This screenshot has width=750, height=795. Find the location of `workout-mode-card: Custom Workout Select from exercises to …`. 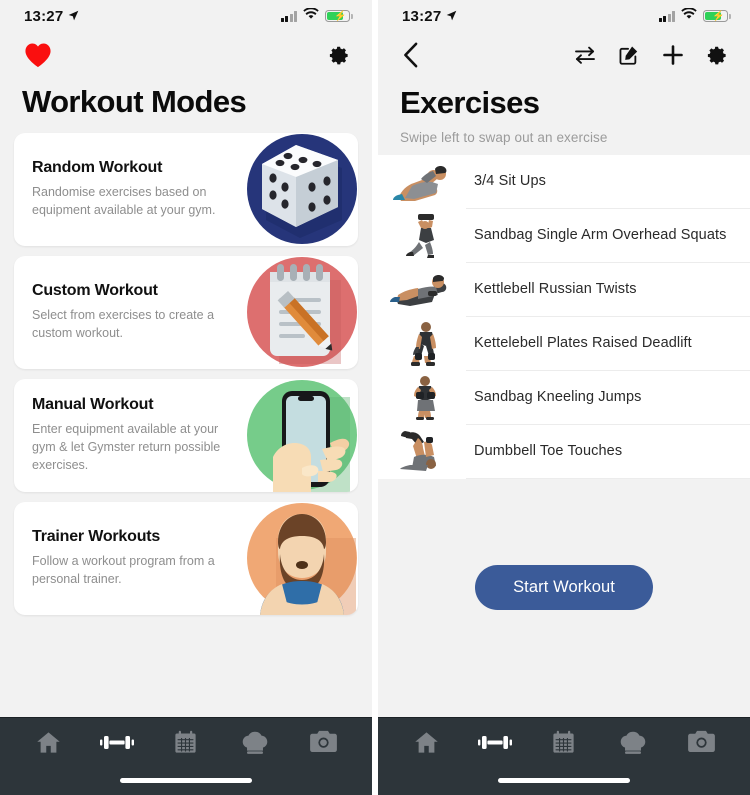

workout-mode-card: Custom Workout Select from exercises to … is located at coordinates (186, 312).